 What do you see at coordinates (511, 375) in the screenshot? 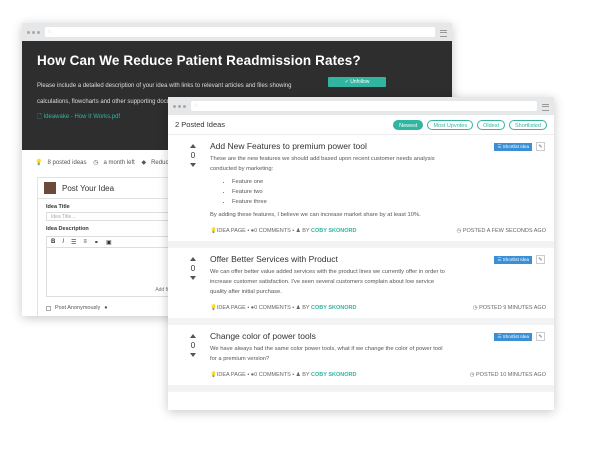
I see `posted-time: POSTED 10 MINUTES AGO` at bounding box center [511, 375].